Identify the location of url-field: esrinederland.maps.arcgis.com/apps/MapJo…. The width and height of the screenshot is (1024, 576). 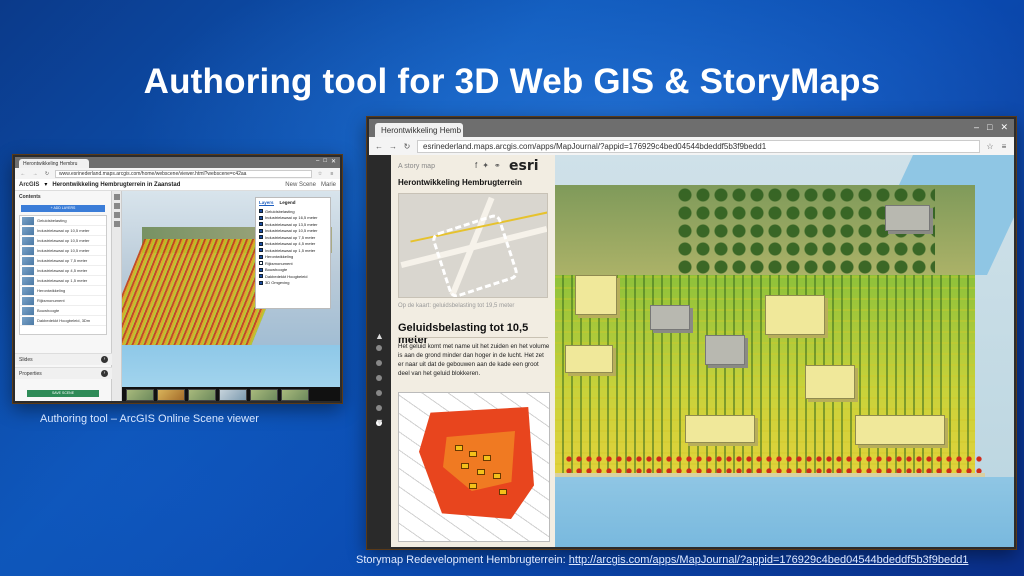
(698, 146).